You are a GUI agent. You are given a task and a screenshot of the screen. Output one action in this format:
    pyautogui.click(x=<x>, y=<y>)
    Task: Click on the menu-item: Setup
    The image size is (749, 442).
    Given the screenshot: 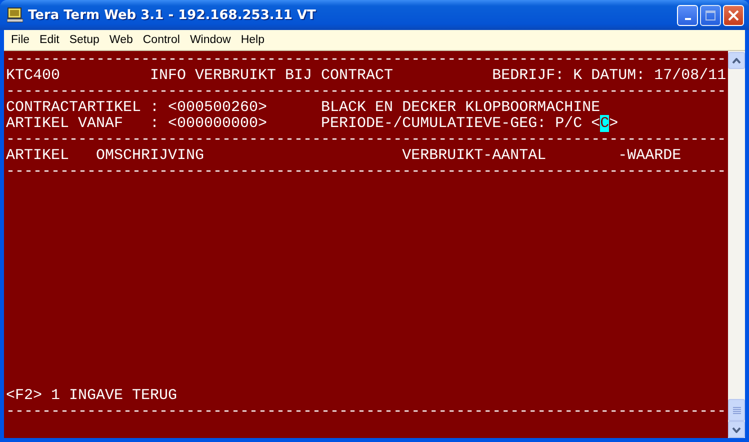 What is the action you would take?
    pyautogui.click(x=84, y=40)
    